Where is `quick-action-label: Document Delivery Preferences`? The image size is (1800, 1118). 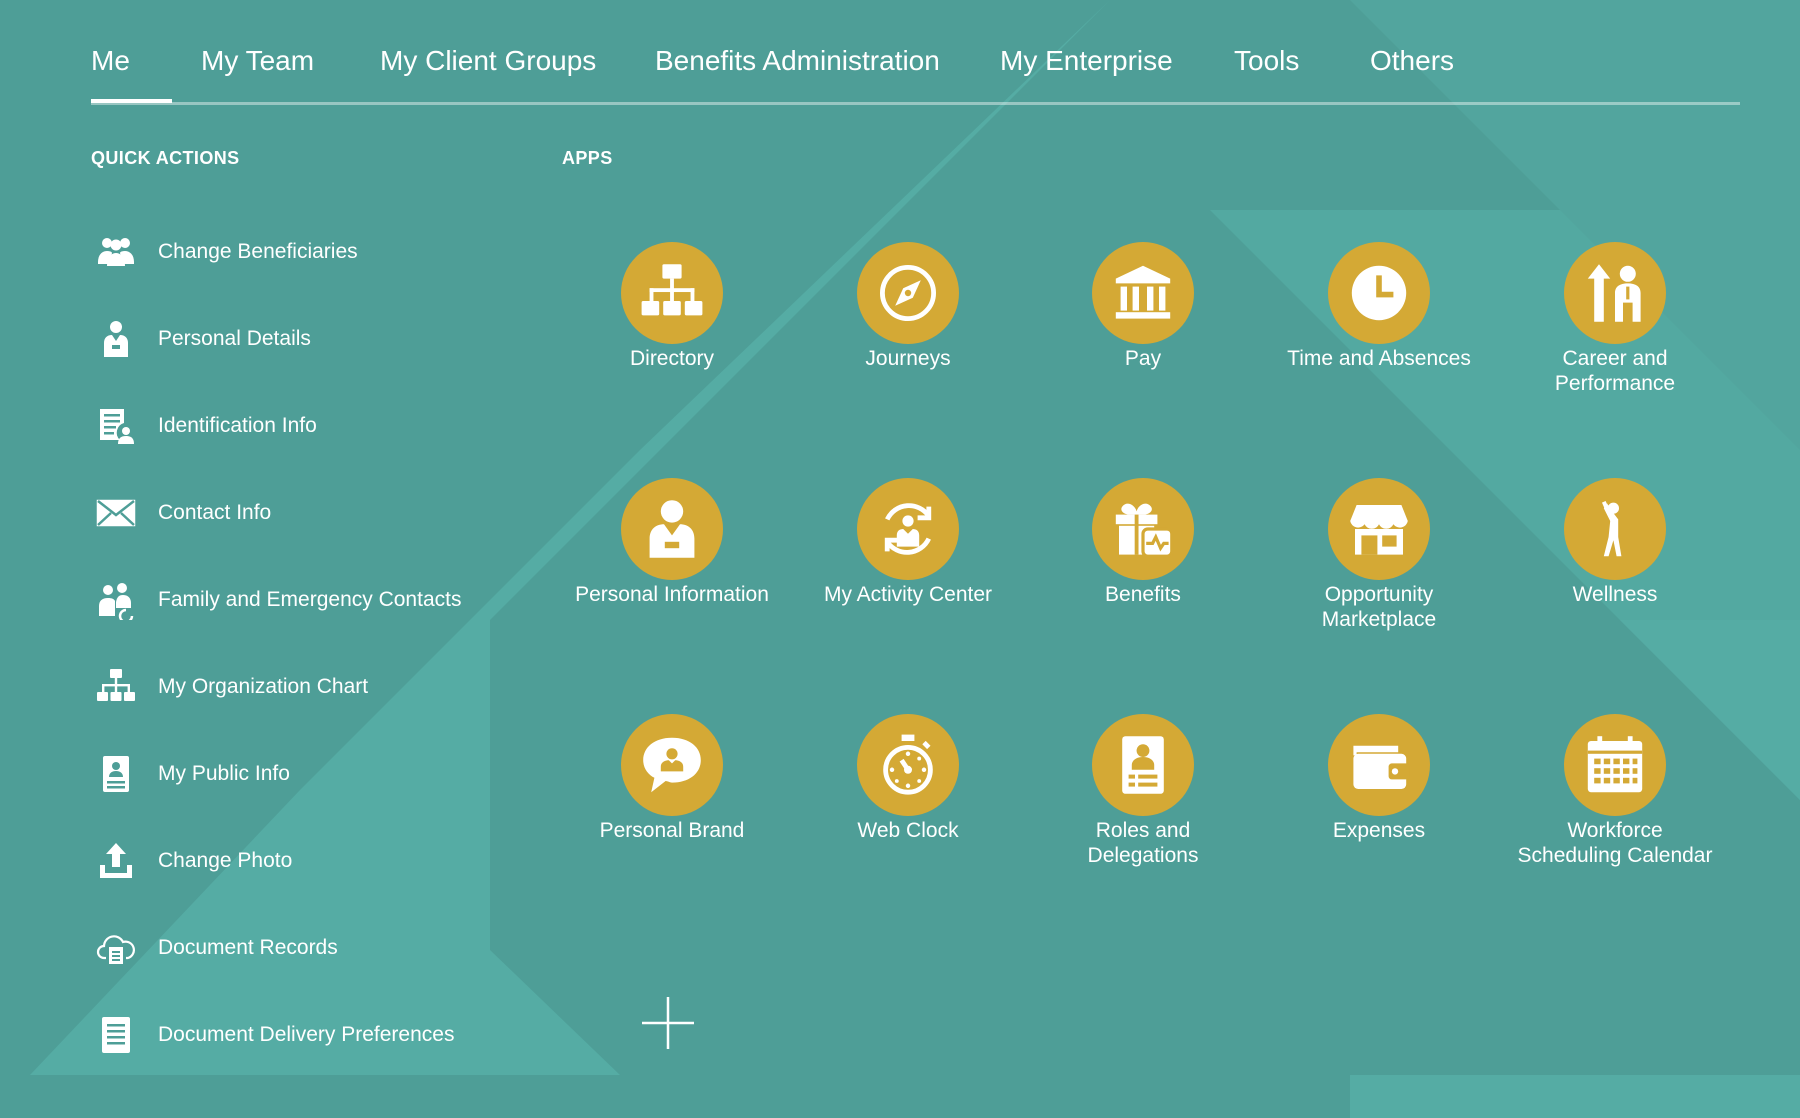
quick-action-label: Document Delivery Preferences is located at coordinates (306, 1034).